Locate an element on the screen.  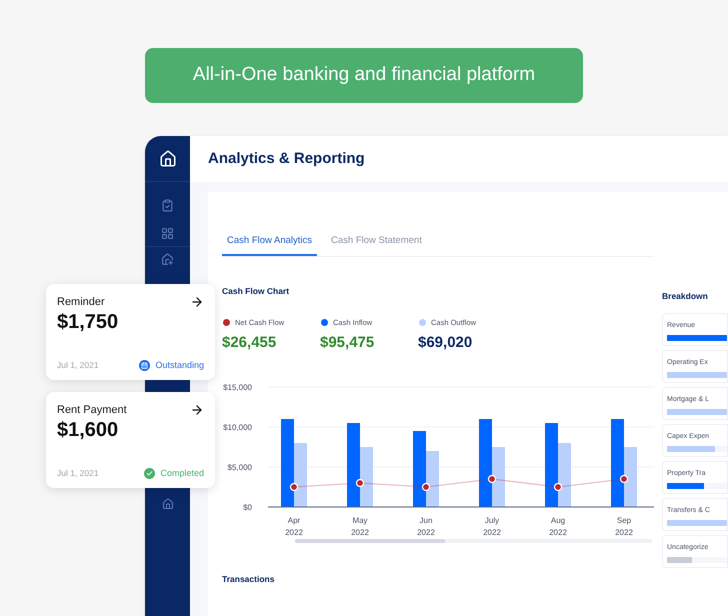
payment-card: Rent Payment $1,600 Jul 1, 2021 Completed is located at coordinates (130, 440).